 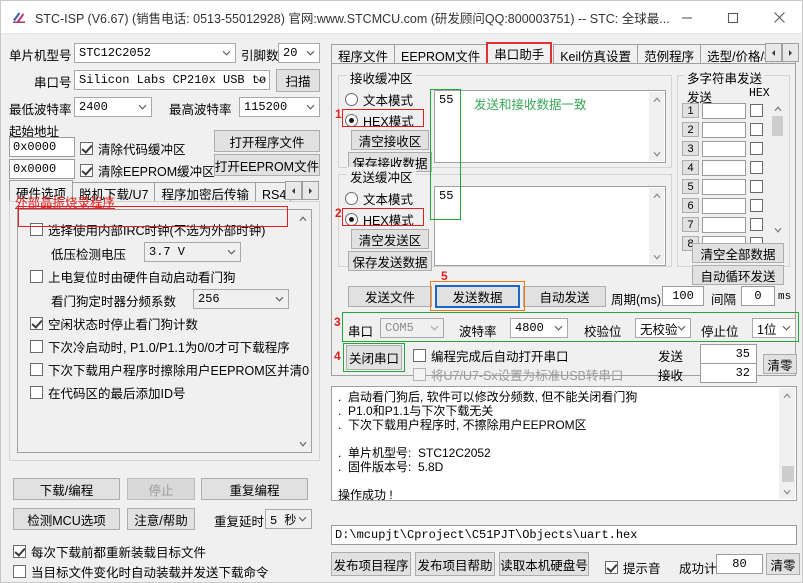 What do you see at coordinates (133, 276) in the screenshot?
I see `option-auto-watchdog-checkbox: 上电复位时由硬件自动启动看门狗` at bounding box center [133, 276].